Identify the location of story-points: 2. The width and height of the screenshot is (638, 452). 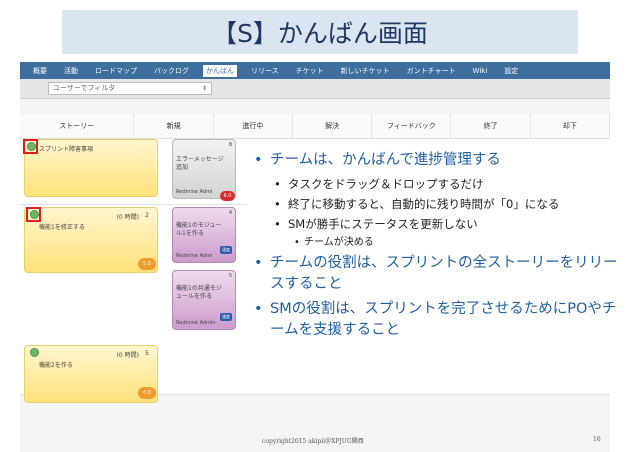
(147, 215).